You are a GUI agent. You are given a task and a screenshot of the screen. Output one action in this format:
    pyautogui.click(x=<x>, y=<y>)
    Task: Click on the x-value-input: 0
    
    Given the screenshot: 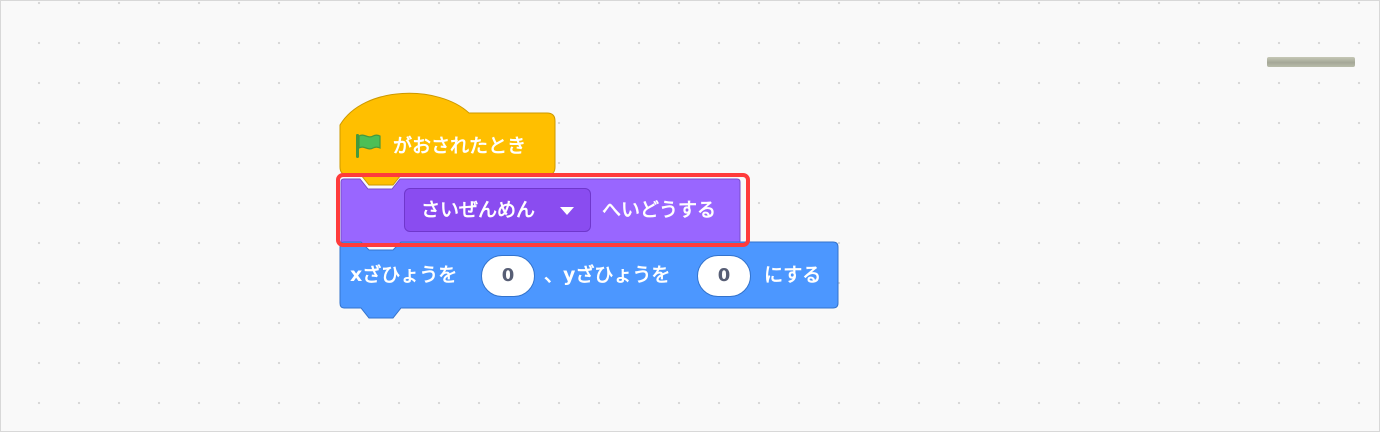 What is the action you would take?
    pyautogui.click(x=508, y=276)
    